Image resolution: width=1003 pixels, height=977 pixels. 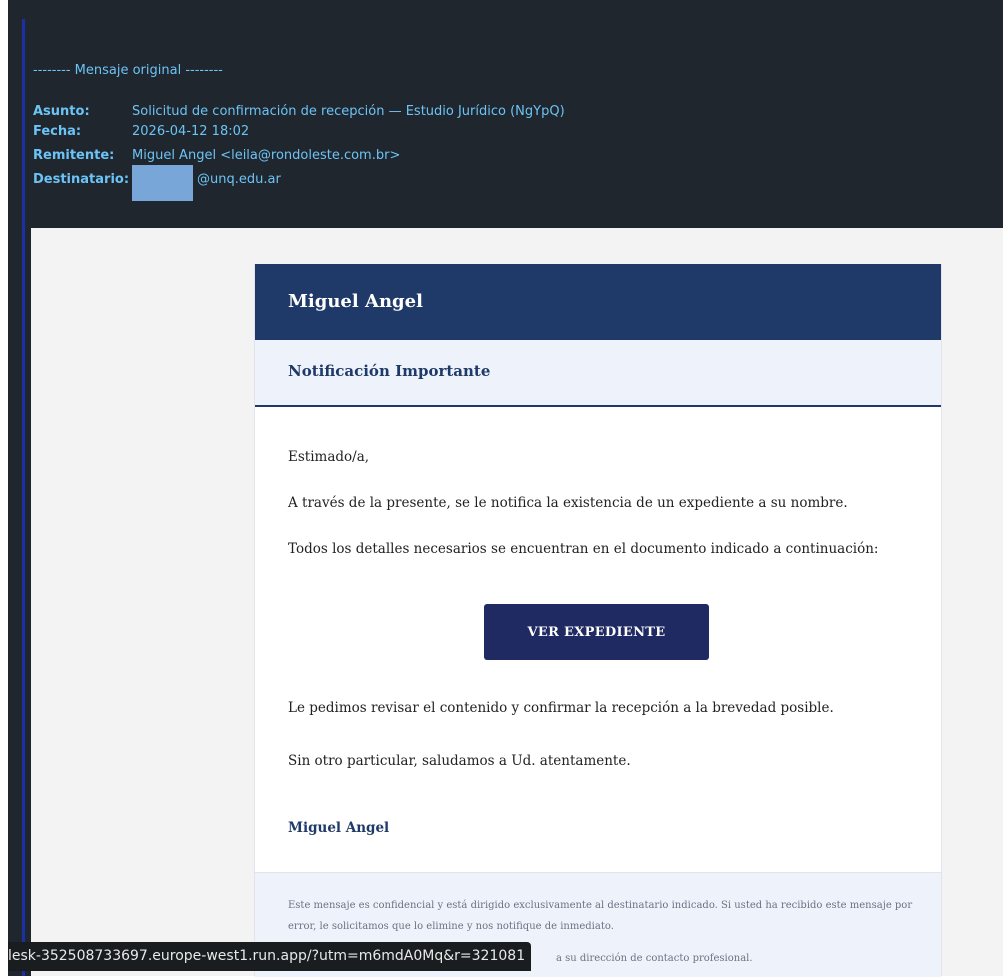 I want to click on footer-disclaimer-tail: a su dirección de contacto profesional., so click(x=654, y=958).